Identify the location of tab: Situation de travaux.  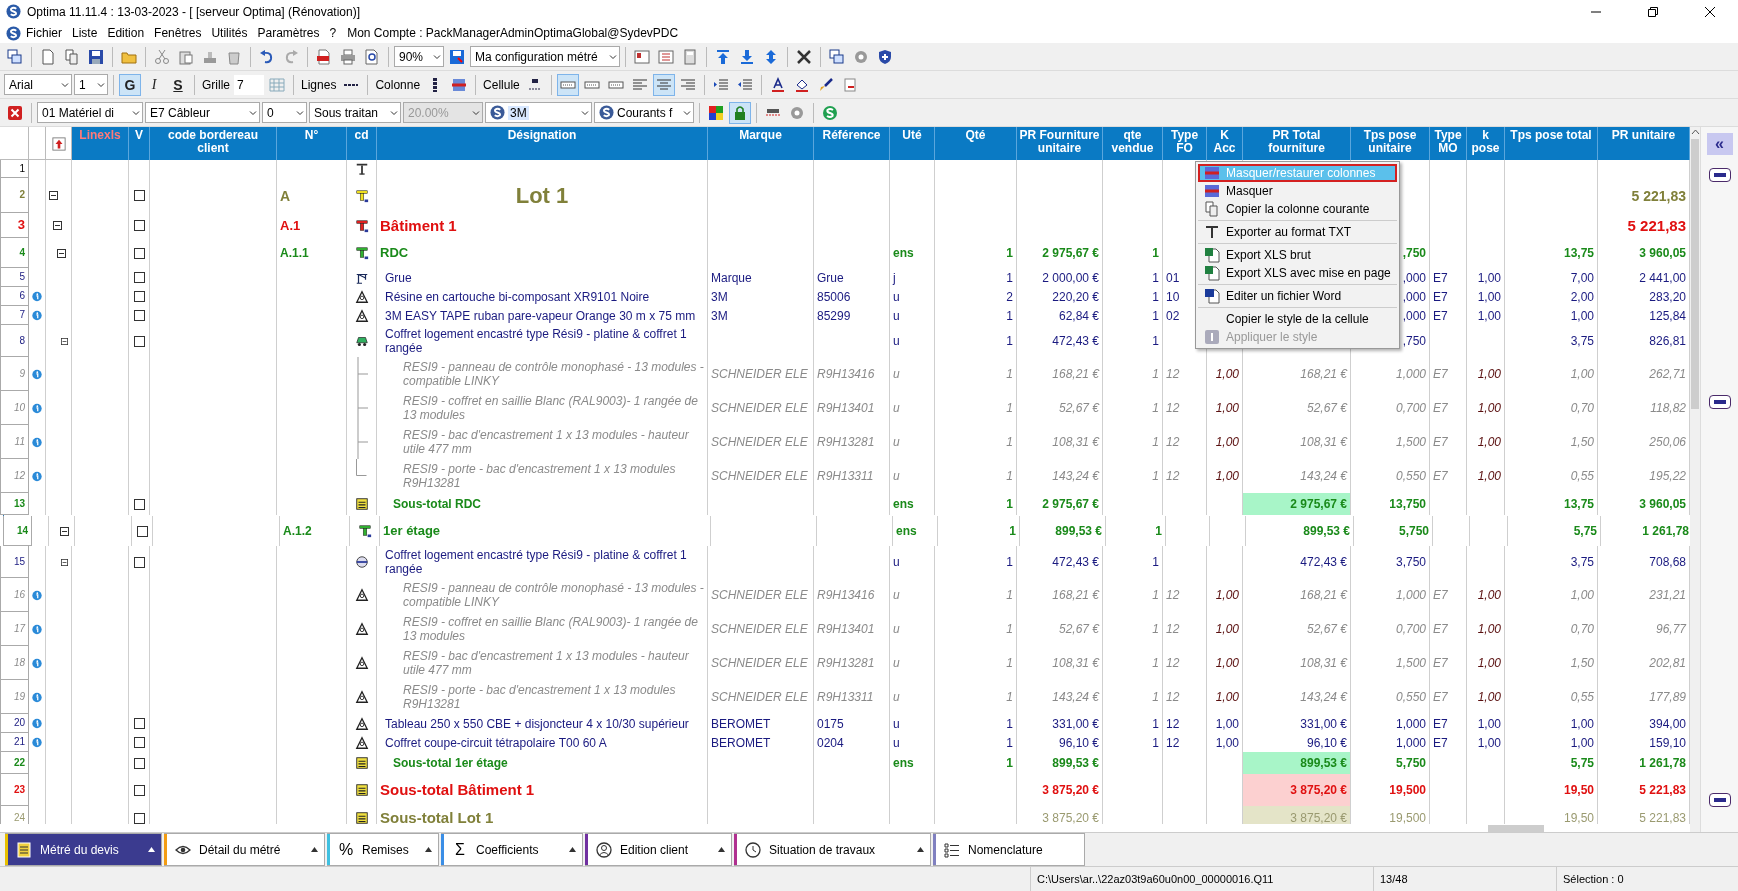
(832, 849).